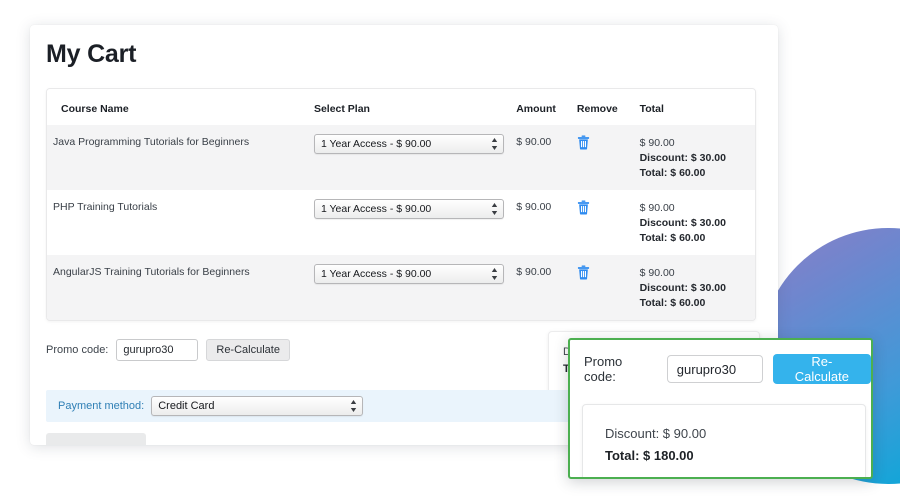 The height and width of the screenshot is (500, 900). What do you see at coordinates (101, 406) in the screenshot?
I see `payment-method-label: Payment method:` at bounding box center [101, 406].